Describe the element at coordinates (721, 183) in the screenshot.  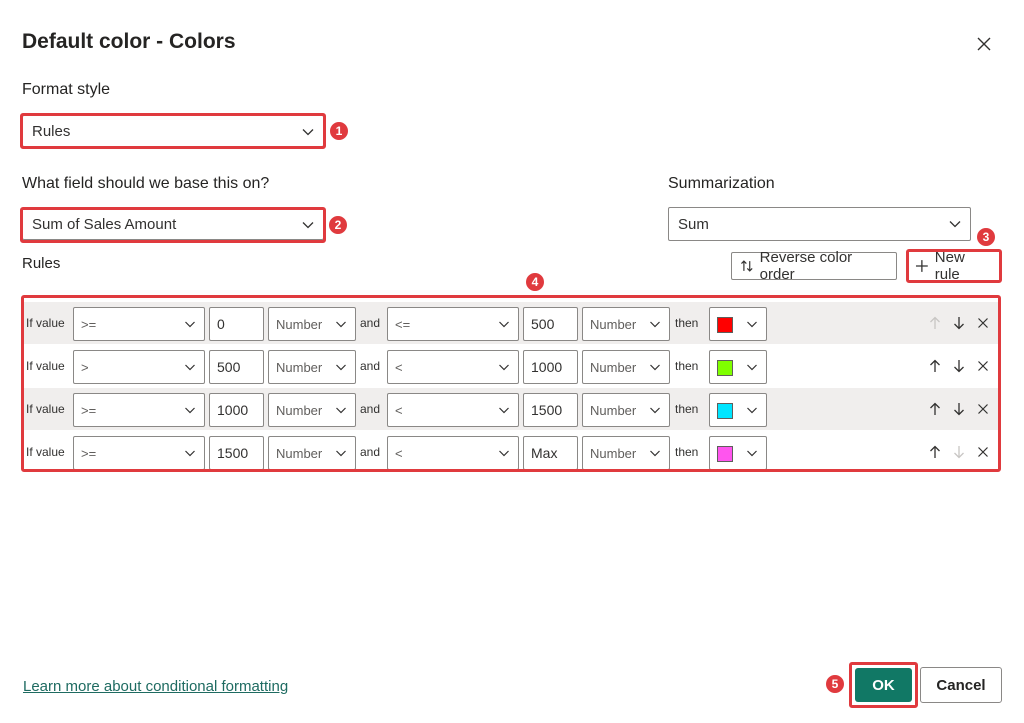
I see `summarization-label: Summarization` at that location.